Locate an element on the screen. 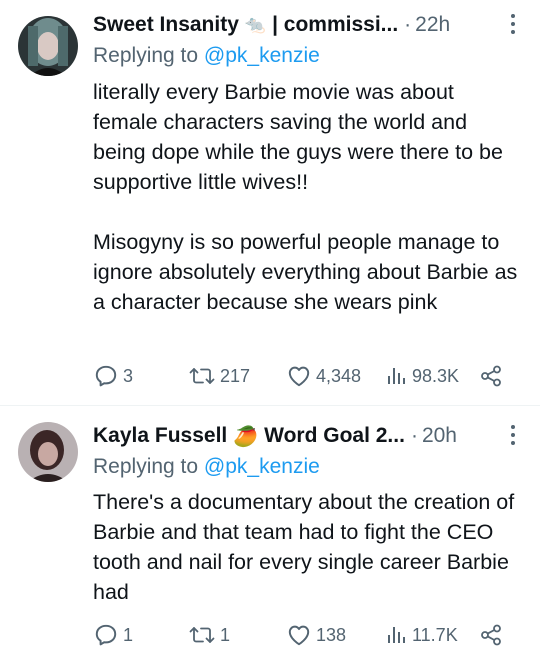 This screenshot has width=540, height=662. like-count: 138 is located at coordinates (331, 634).